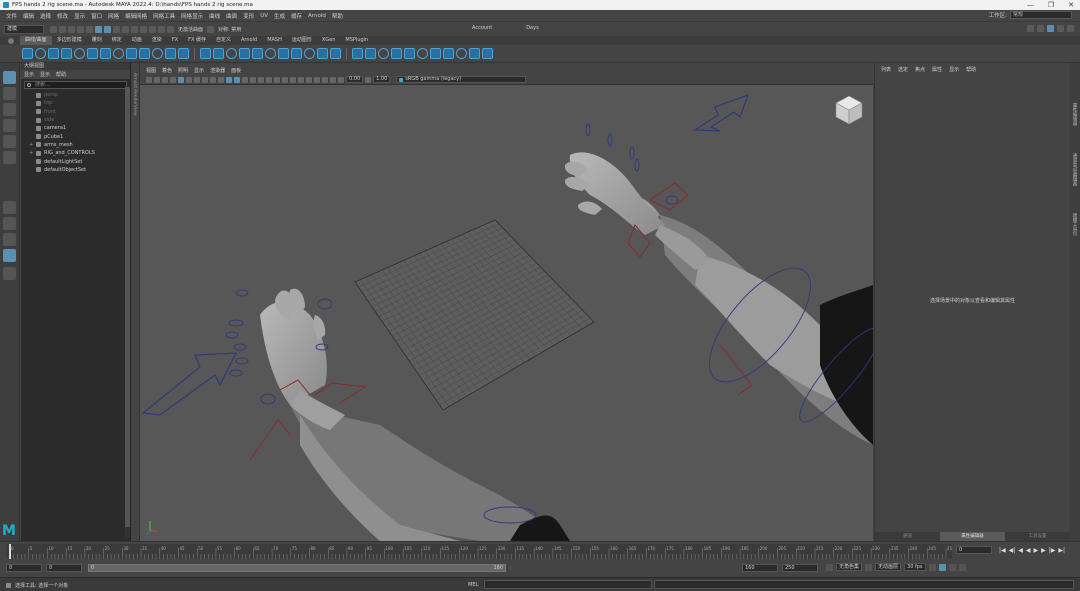 This screenshot has height=591, width=1080. What do you see at coordinates (213, 79) in the screenshot?
I see `field-chart-icon` at bounding box center [213, 79].